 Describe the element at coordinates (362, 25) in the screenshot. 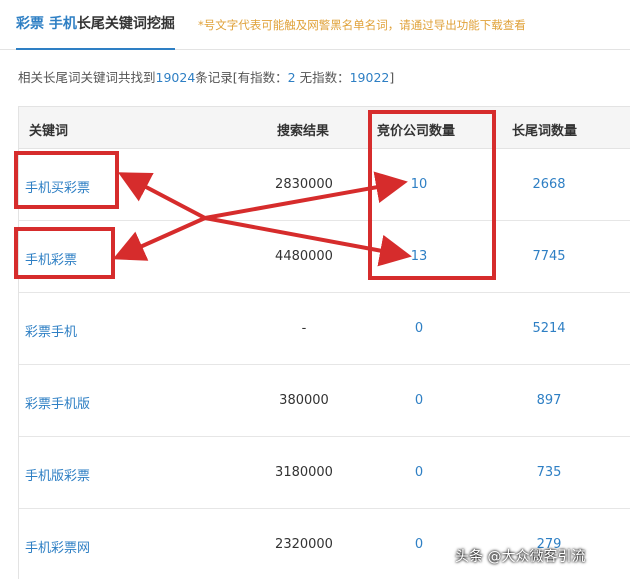

I see `blacklist-note: *号文字代表可能触及网警黑名单名词，请通过导出功能下载查看` at that location.